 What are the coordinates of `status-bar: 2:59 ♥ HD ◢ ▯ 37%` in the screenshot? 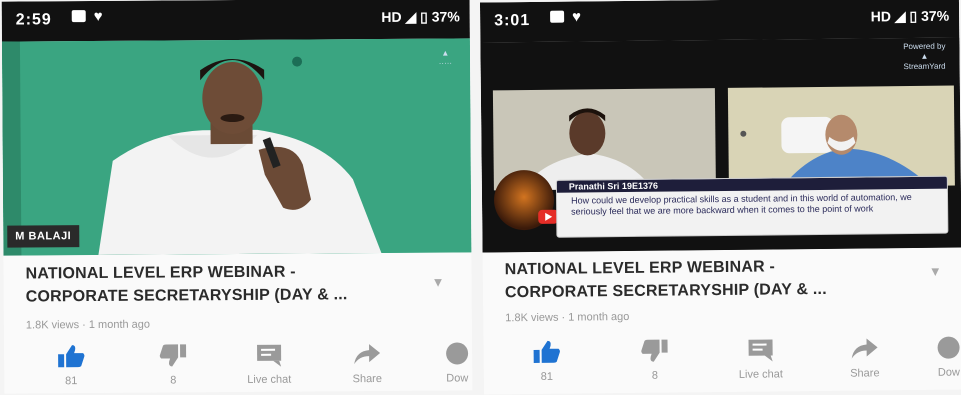 It's located at (235, 21).